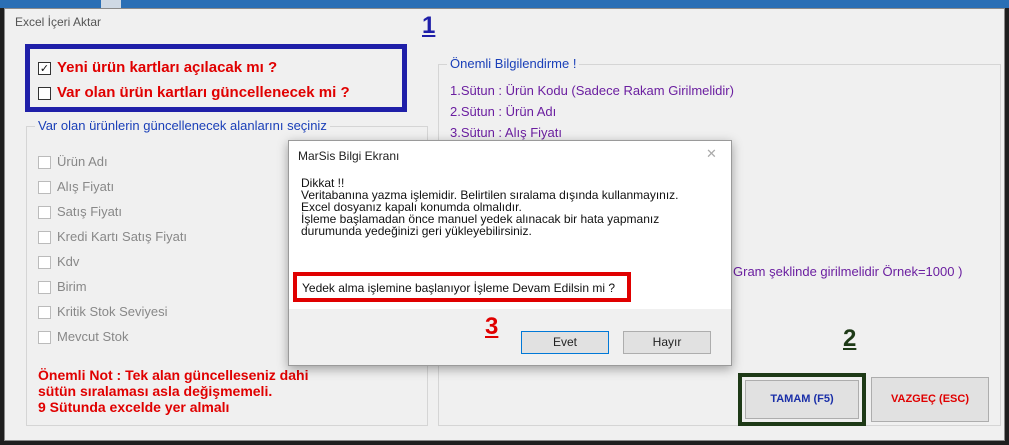 The width and height of the screenshot is (1009, 445). I want to click on note-line-2: sütün sıralaması asla değişmemeli., so click(155, 391).